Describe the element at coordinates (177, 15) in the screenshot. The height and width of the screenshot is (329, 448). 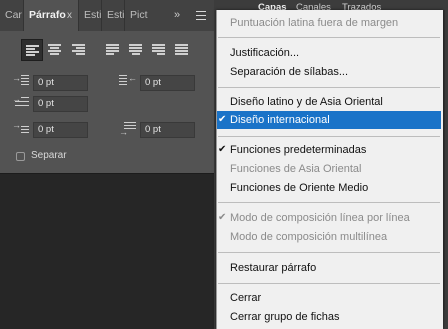
I see `expand-tabs-icon: »` at that location.